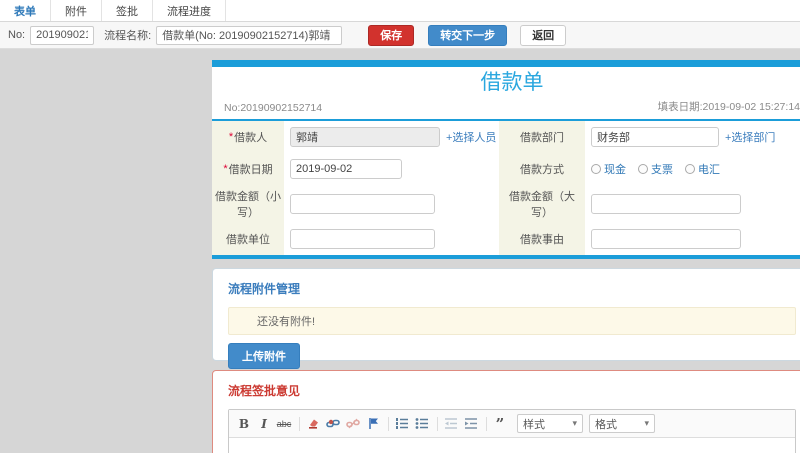  I want to click on save-button: 保存, so click(391, 35).